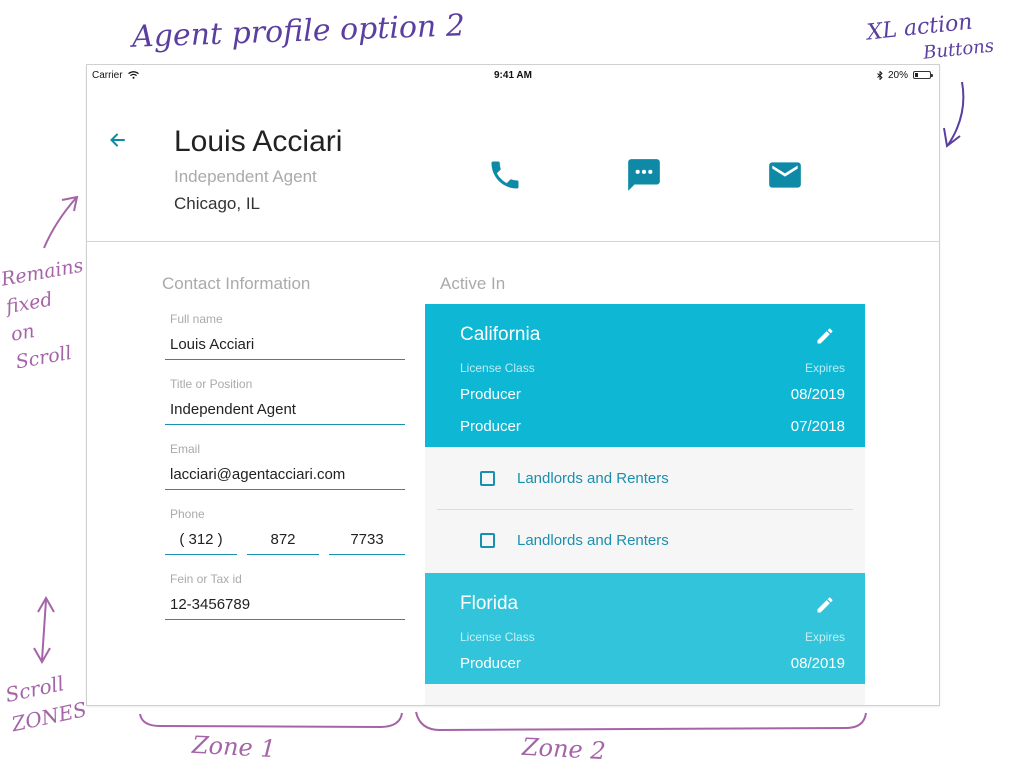  What do you see at coordinates (564, 749) in the screenshot?
I see `annotation-zone-2: Zone 2` at bounding box center [564, 749].